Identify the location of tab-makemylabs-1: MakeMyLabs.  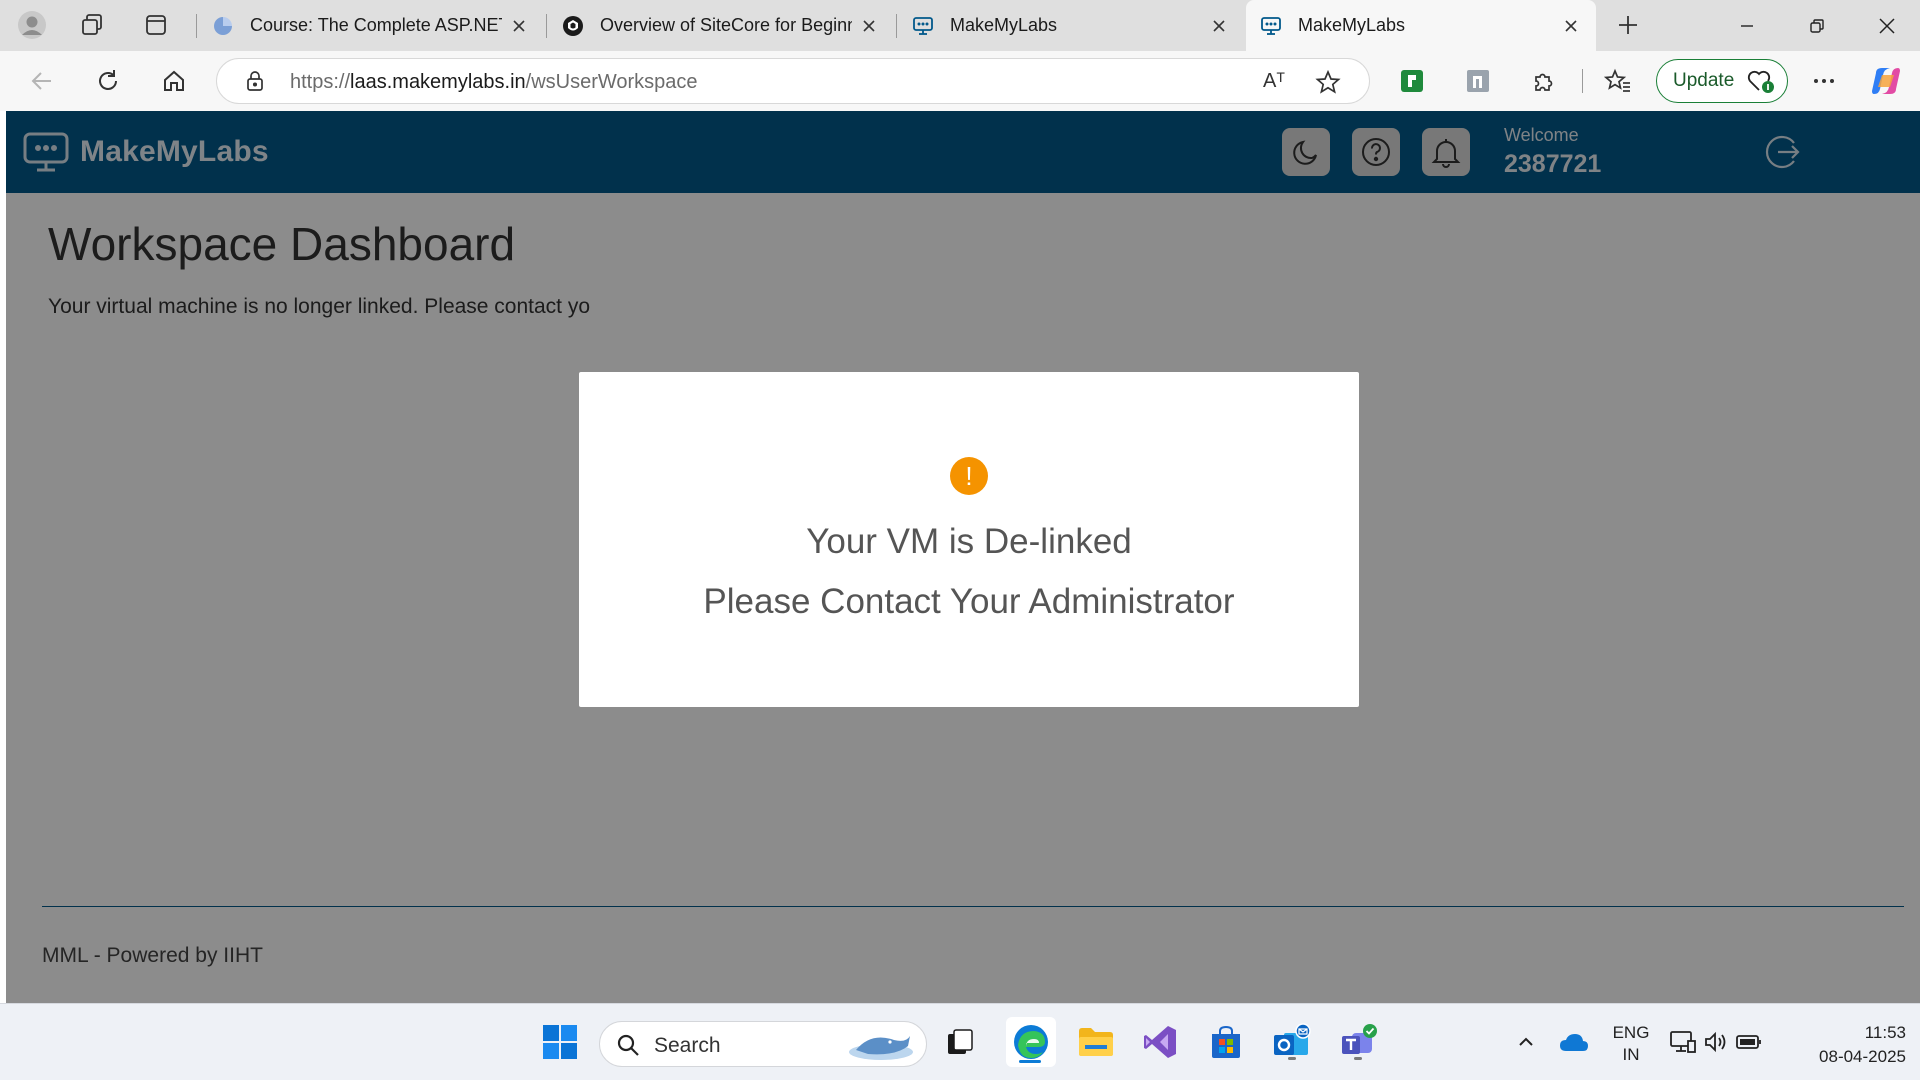
(1071, 25).